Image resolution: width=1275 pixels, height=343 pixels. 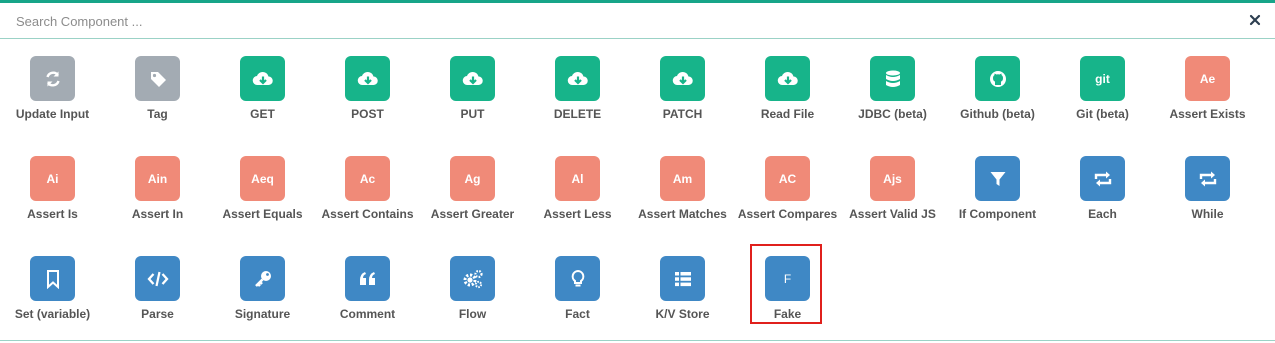 I want to click on list-icon, so click(x=682, y=278).